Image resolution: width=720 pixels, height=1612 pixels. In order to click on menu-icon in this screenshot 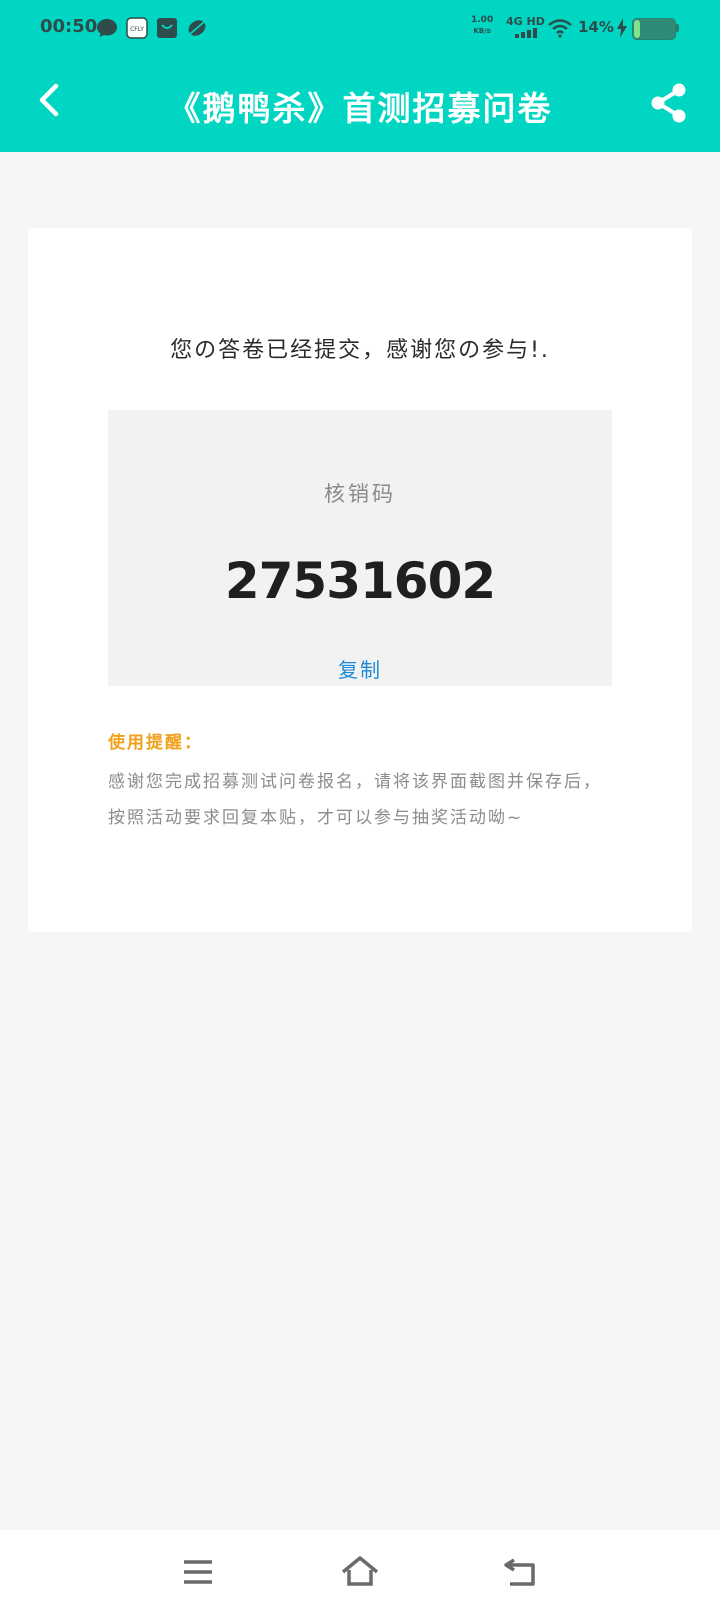, I will do `click(198, 1572)`.